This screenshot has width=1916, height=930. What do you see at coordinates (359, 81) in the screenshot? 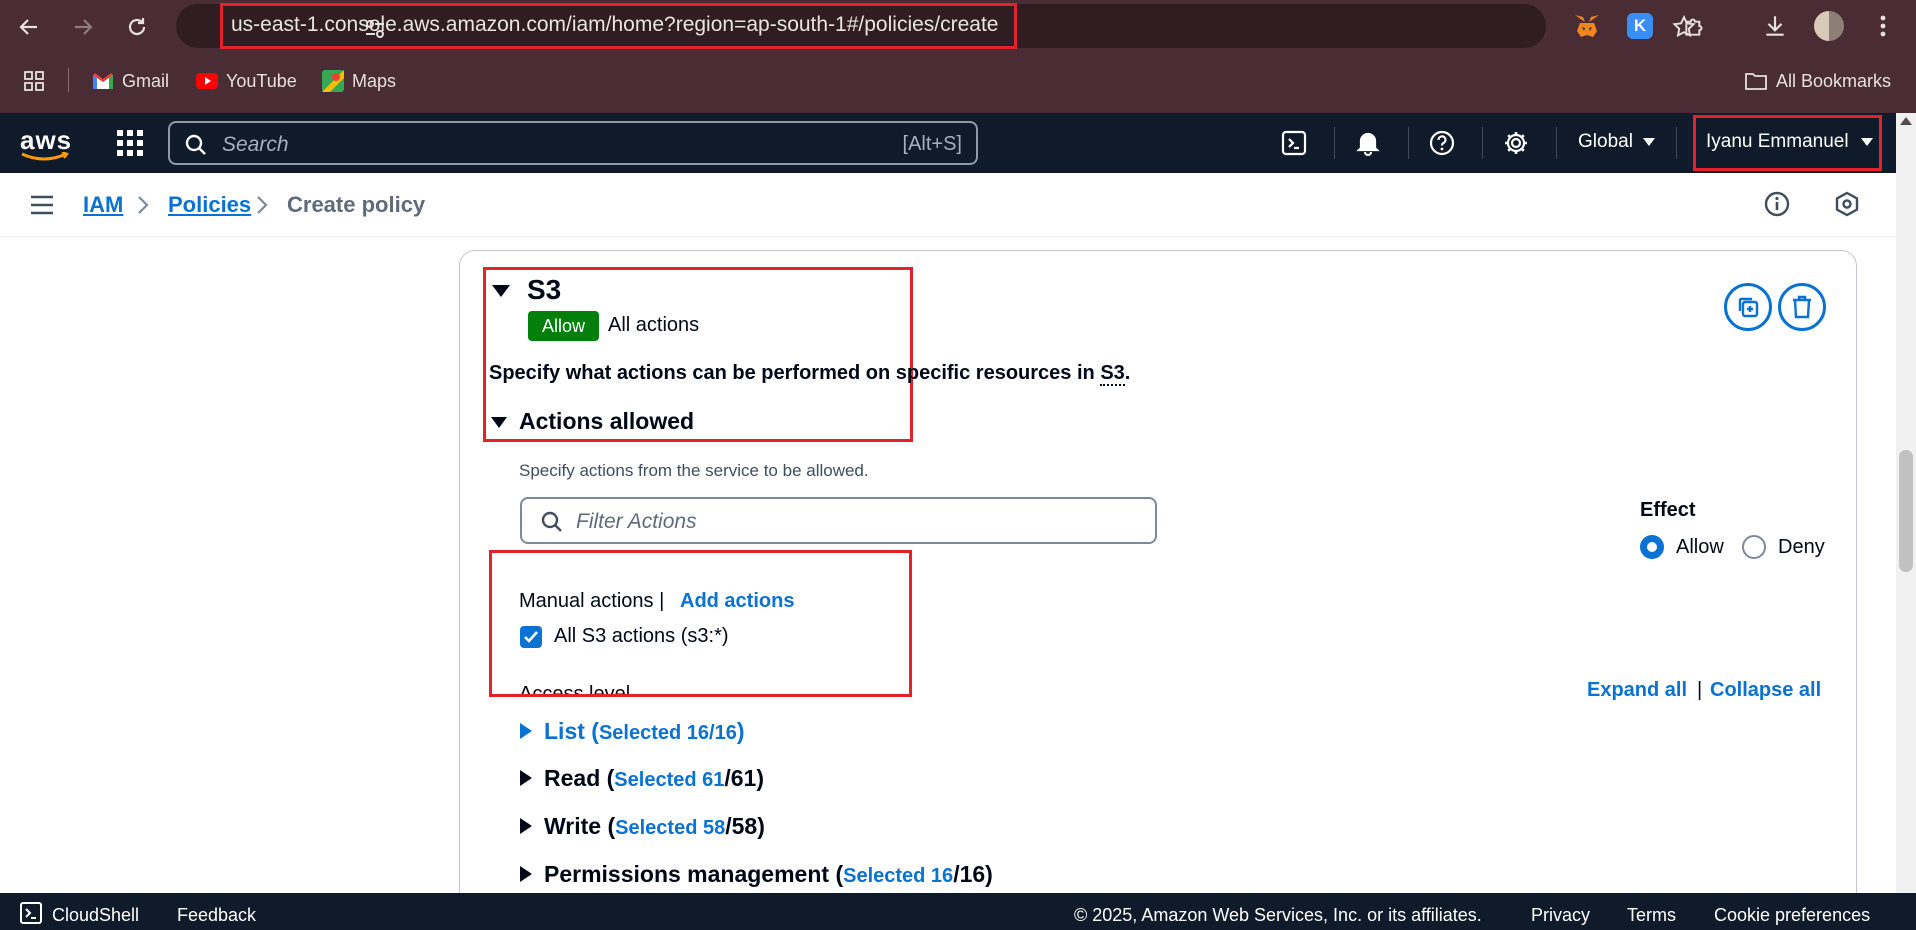
I see `bookmark-maps: Maps` at bounding box center [359, 81].